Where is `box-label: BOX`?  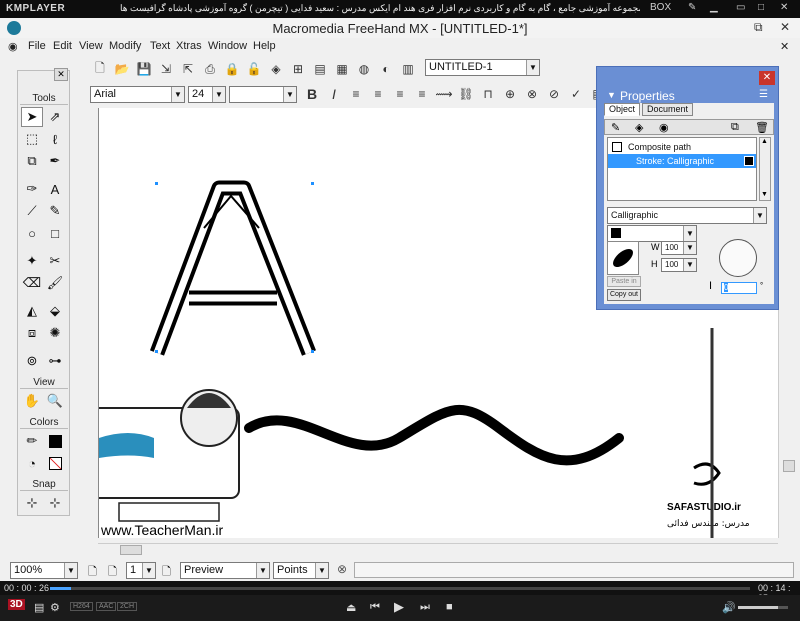 box-label: BOX is located at coordinates (660, 7).